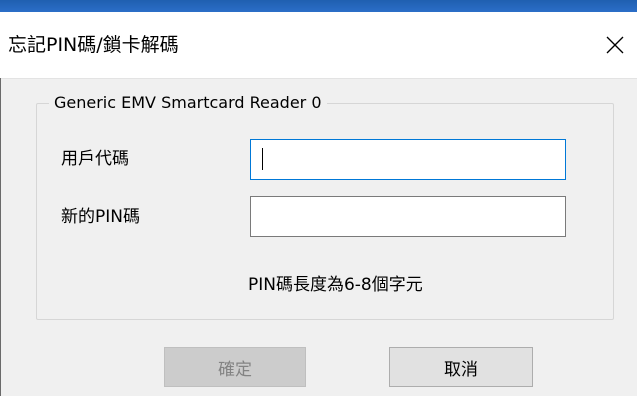 Image resolution: width=637 pixels, height=396 pixels. Describe the element at coordinates (235, 367) in the screenshot. I see `ok-button: 確定` at that location.